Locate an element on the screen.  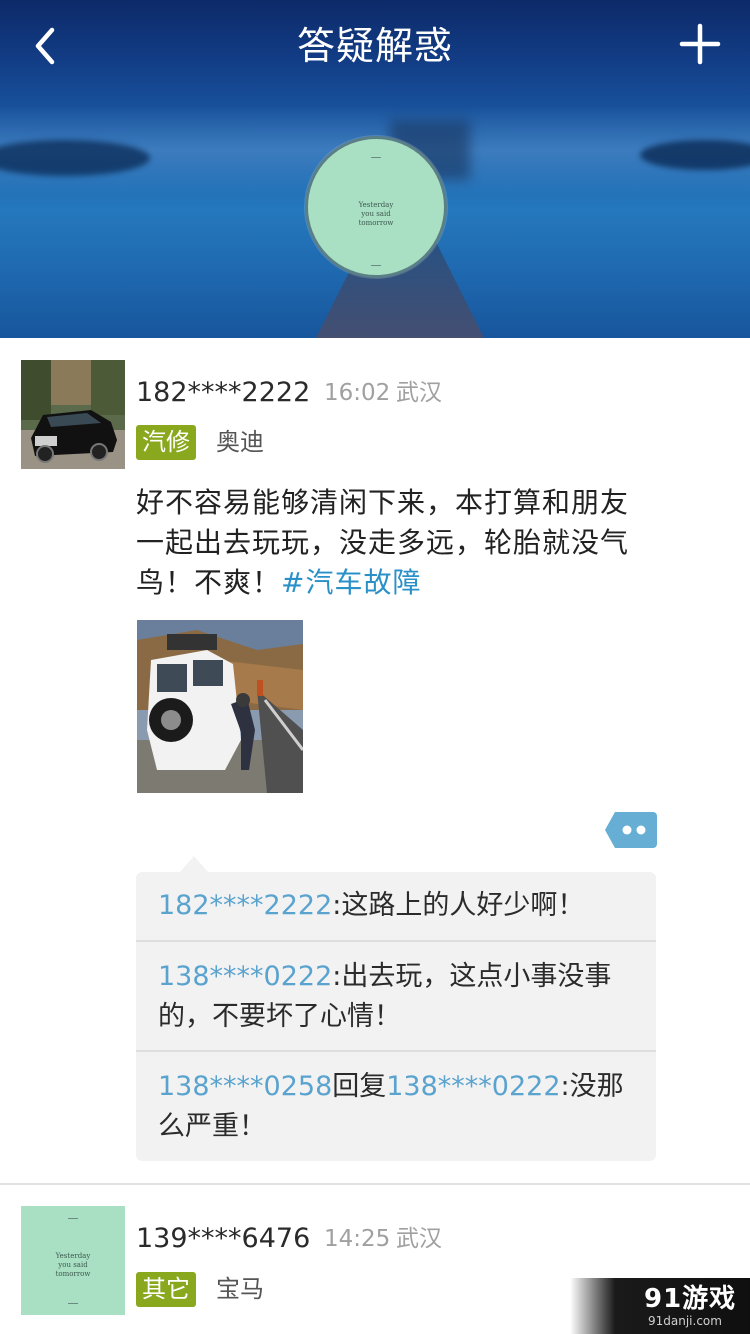
comment-text: 138****0258回复138****0222:没那么严重！ is located at coordinates (398, 1107).